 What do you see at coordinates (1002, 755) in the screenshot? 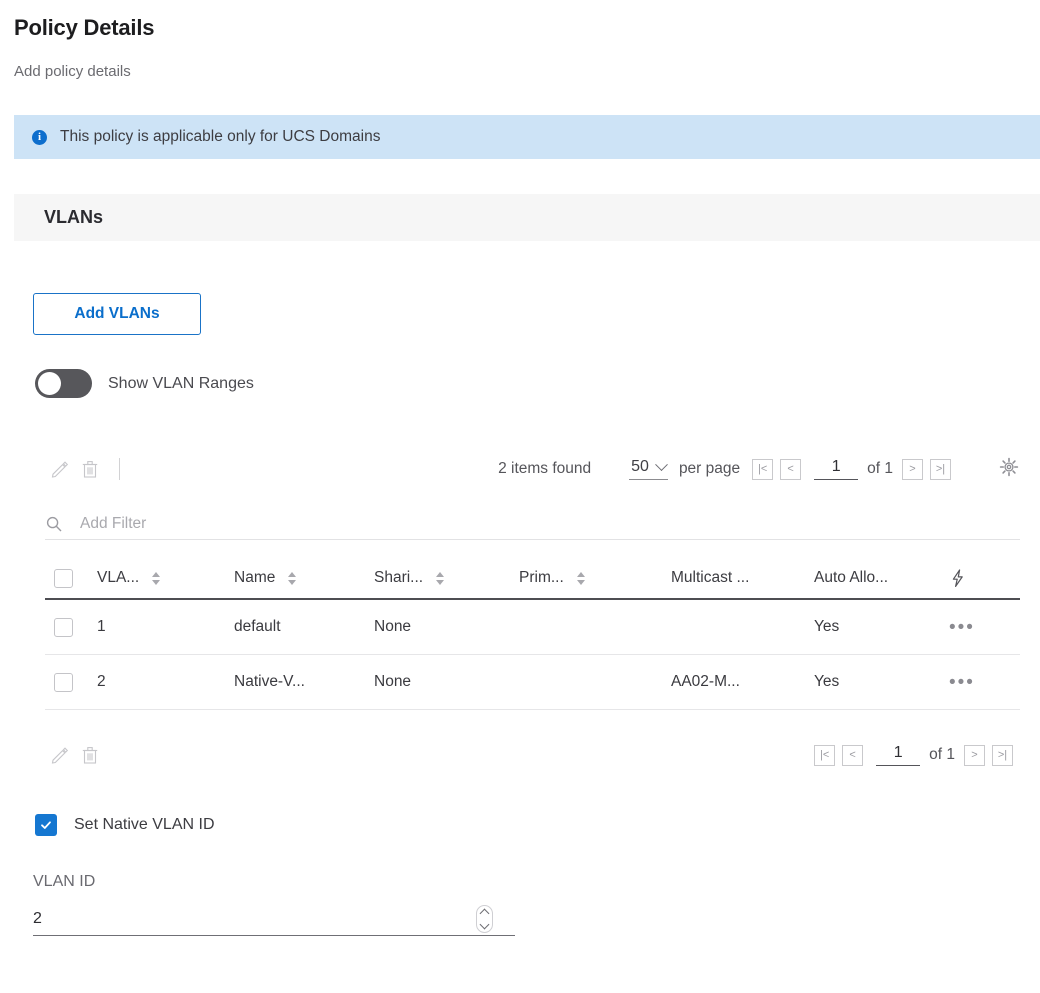
I see `last-page-button-bottom: >|` at bounding box center [1002, 755].